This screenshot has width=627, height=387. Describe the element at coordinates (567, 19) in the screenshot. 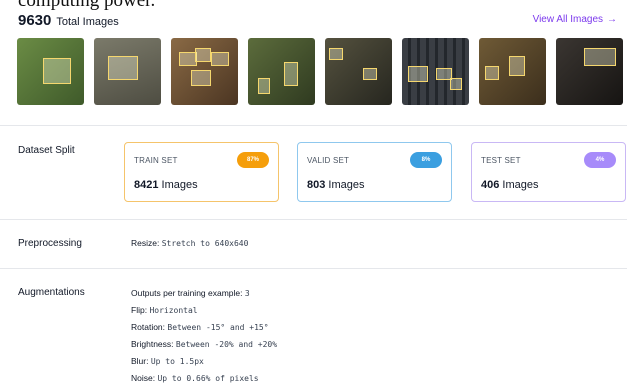

I see `view-all-label: View All Images` at that location.